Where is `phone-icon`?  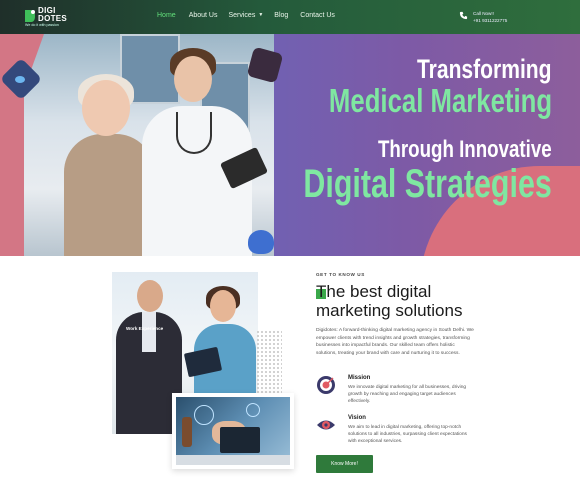 phone-icon is located at coordinates (463, 15).